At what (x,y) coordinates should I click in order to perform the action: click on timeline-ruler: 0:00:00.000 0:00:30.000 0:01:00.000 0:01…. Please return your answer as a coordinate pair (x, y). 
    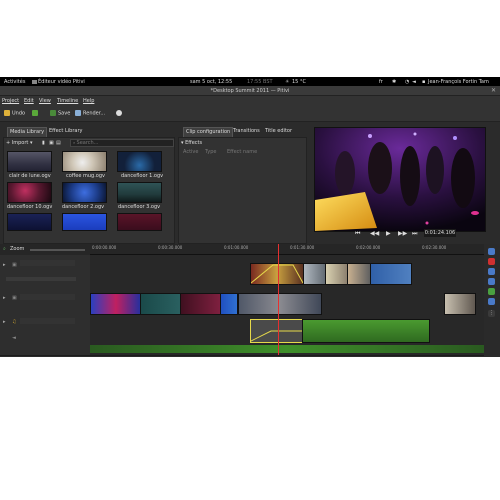
    Looking at the image, I should click on (287, 249).